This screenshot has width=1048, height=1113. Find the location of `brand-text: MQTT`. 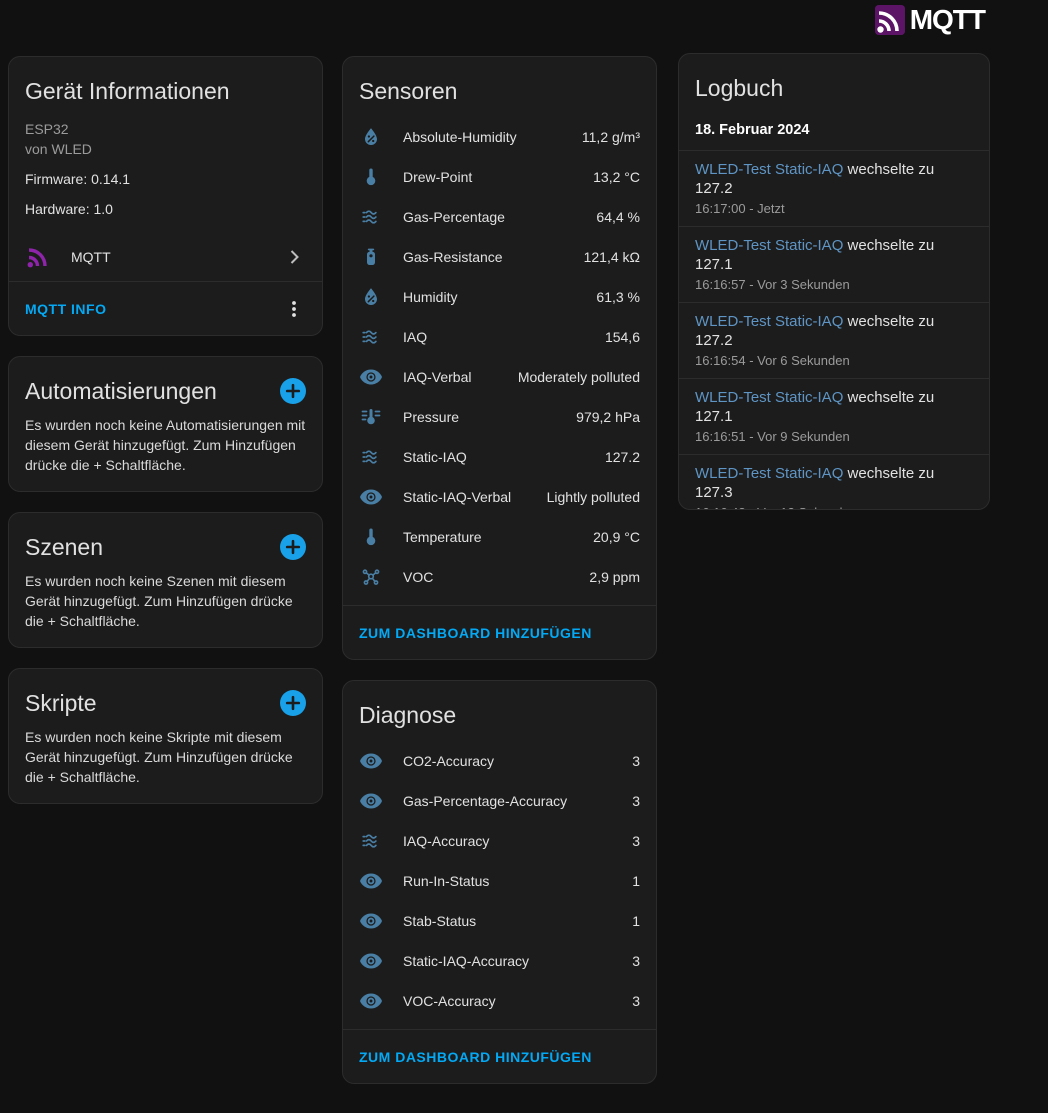

brand-text: MQTT is located at coordinates (947, 19).